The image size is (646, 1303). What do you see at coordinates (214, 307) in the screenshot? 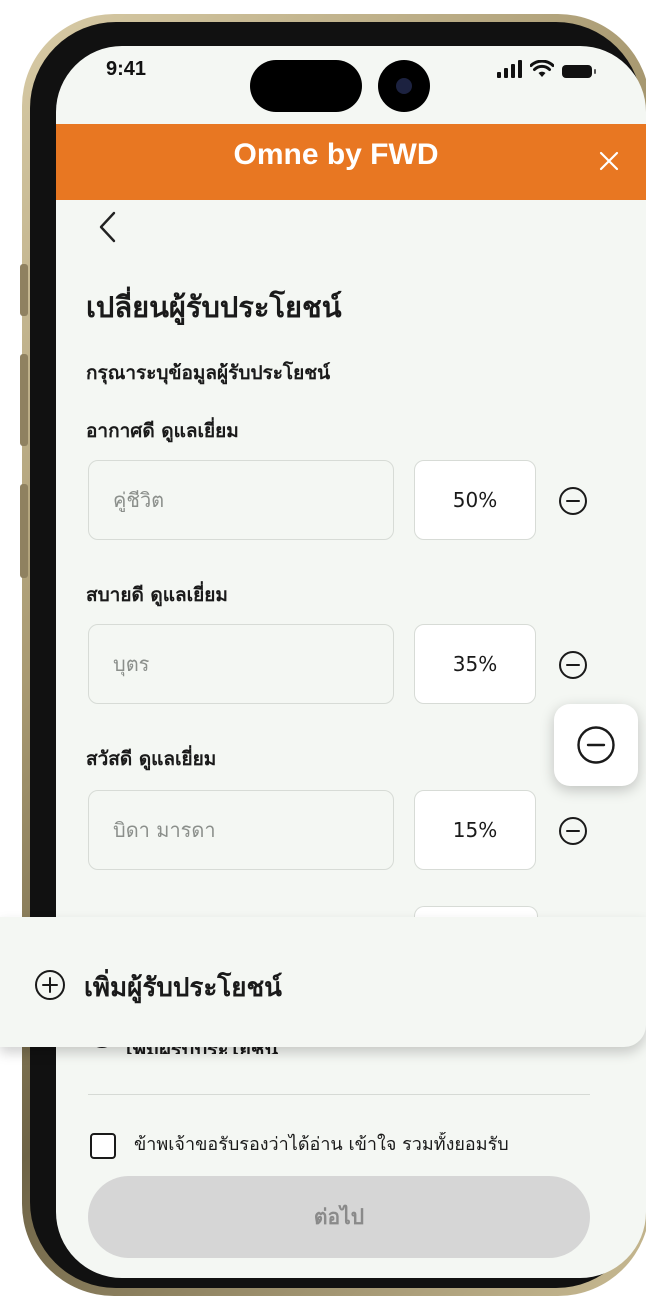
I see `page-title: เปลี่ยนผู้รับประโยชน์` at bounding box center [214, 307].